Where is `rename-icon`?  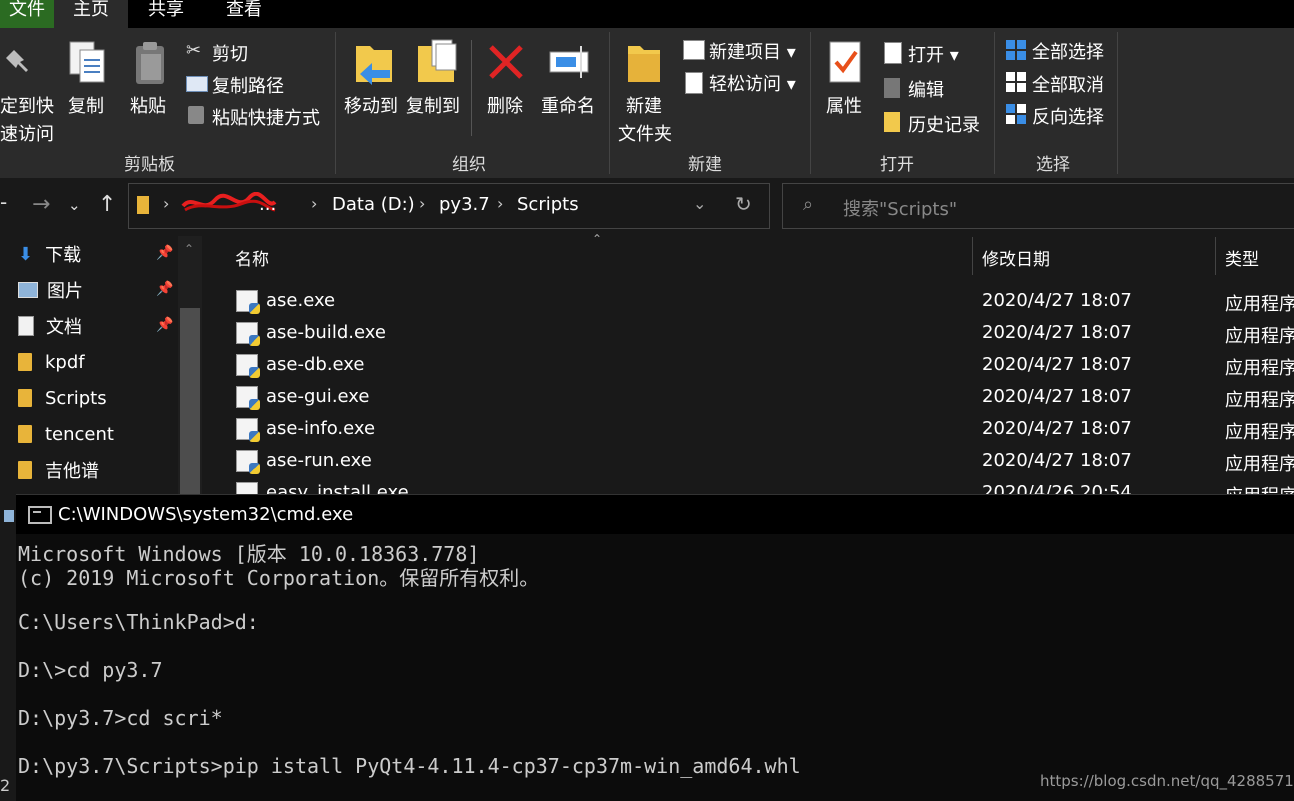 rename-icon is located at coordinates (570, 62).